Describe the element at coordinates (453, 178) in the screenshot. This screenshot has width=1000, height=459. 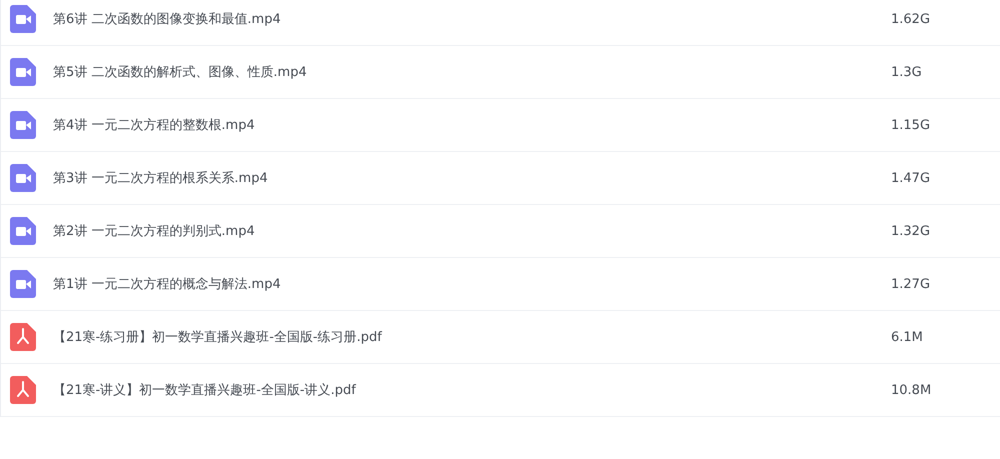
I see `file-name: 第3讲 一元二次方程的根系关系.mp4` at that location.